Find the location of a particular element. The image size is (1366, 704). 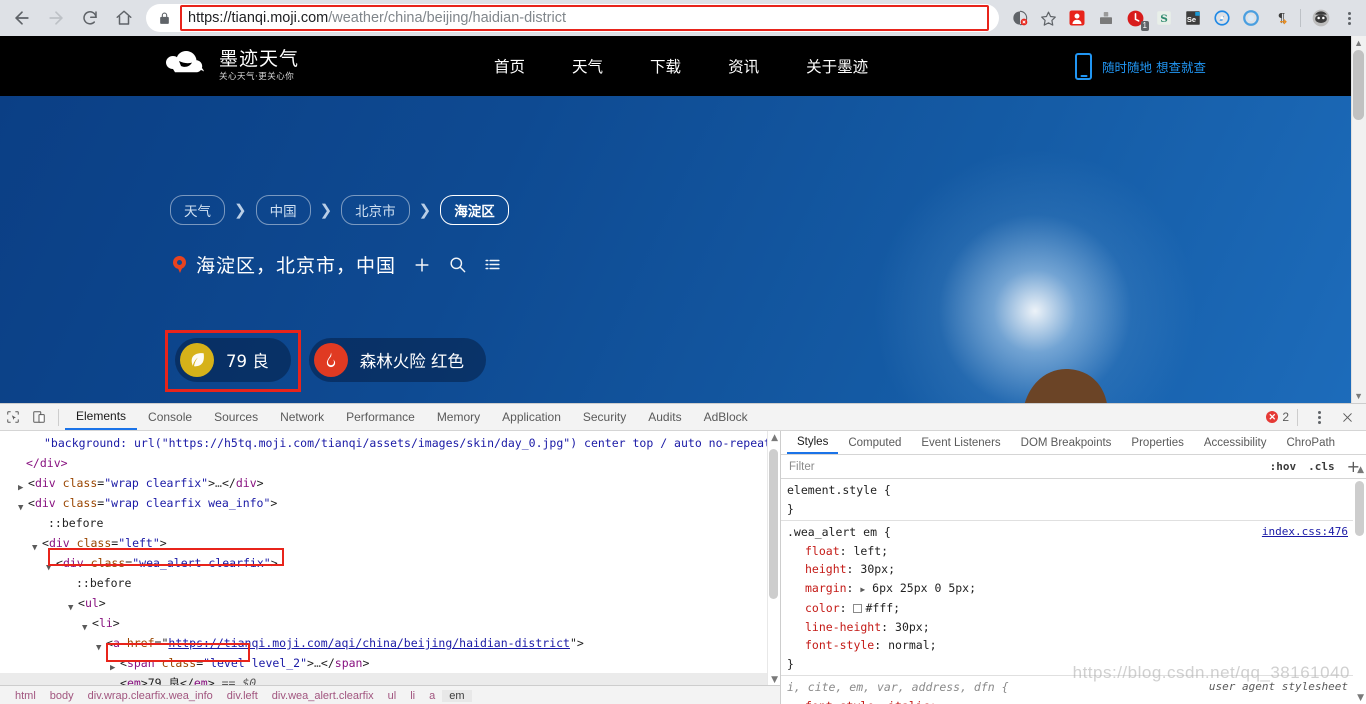

nav-about: 关于墨迹 is located at coordinates (837, 66).